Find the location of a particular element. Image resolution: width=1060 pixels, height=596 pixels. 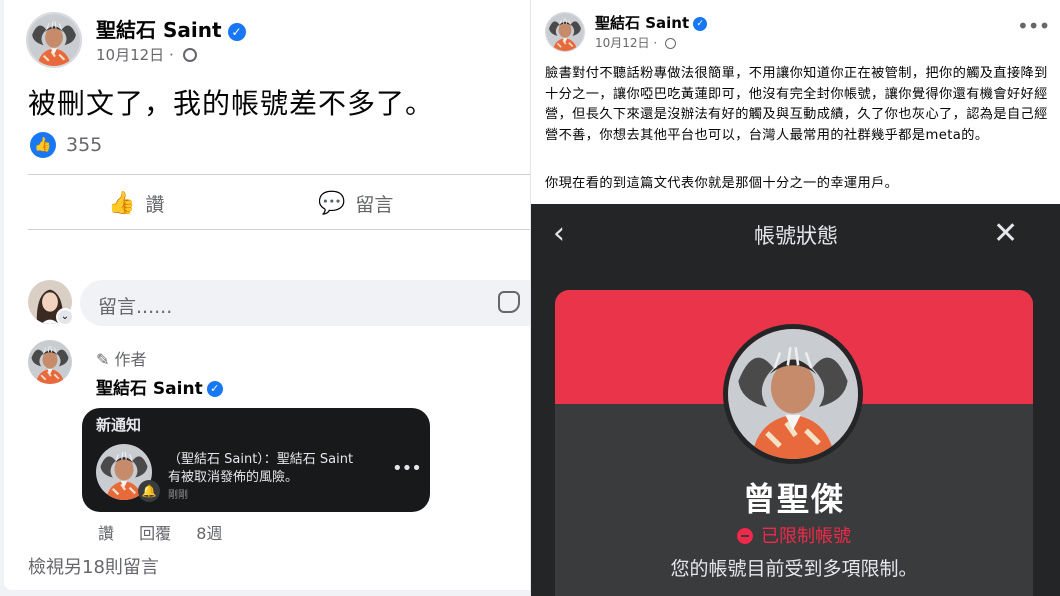

like-reaction-icon: 👍 is located at coordinates (43, 145).